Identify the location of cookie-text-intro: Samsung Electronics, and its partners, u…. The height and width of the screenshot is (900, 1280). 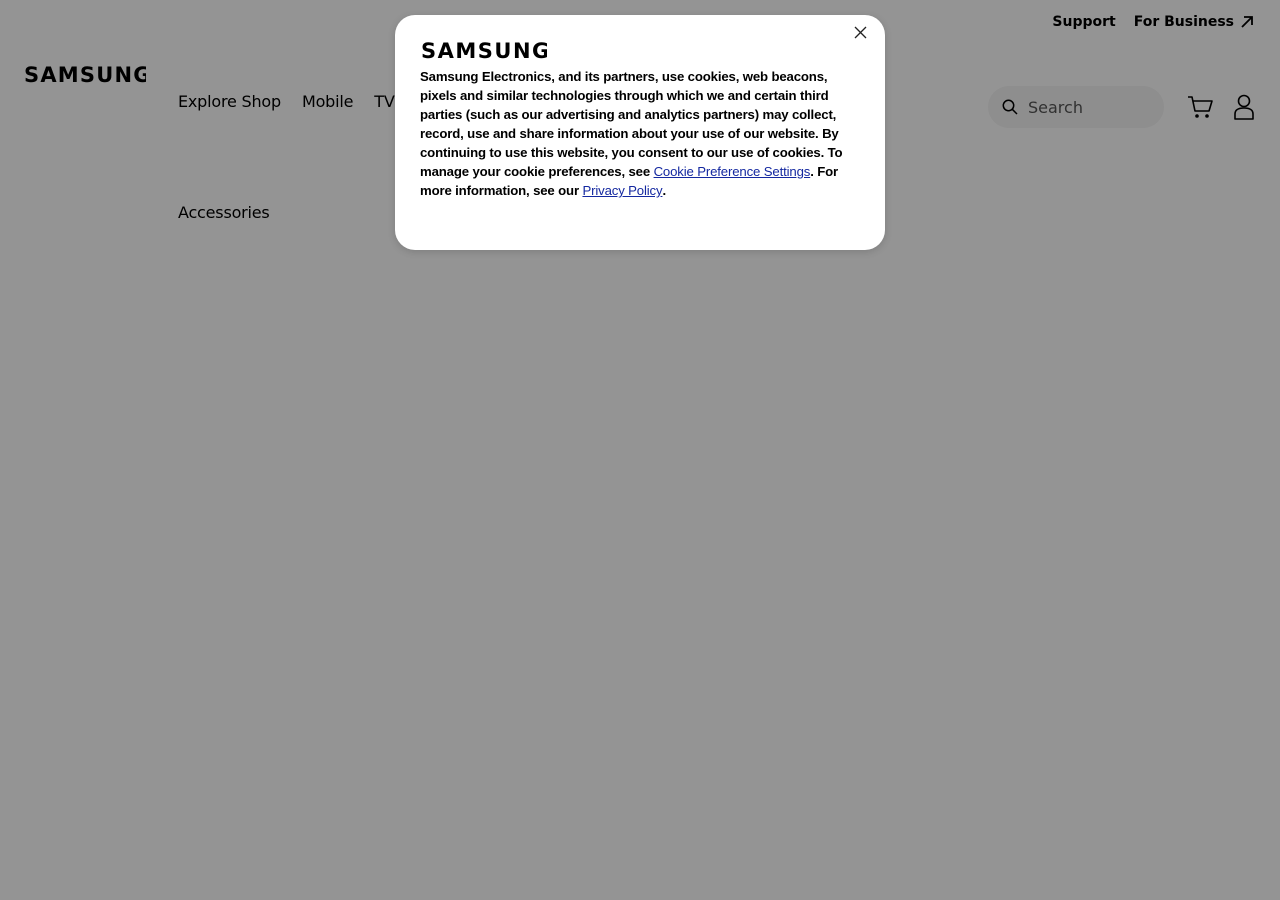
(631, 124).